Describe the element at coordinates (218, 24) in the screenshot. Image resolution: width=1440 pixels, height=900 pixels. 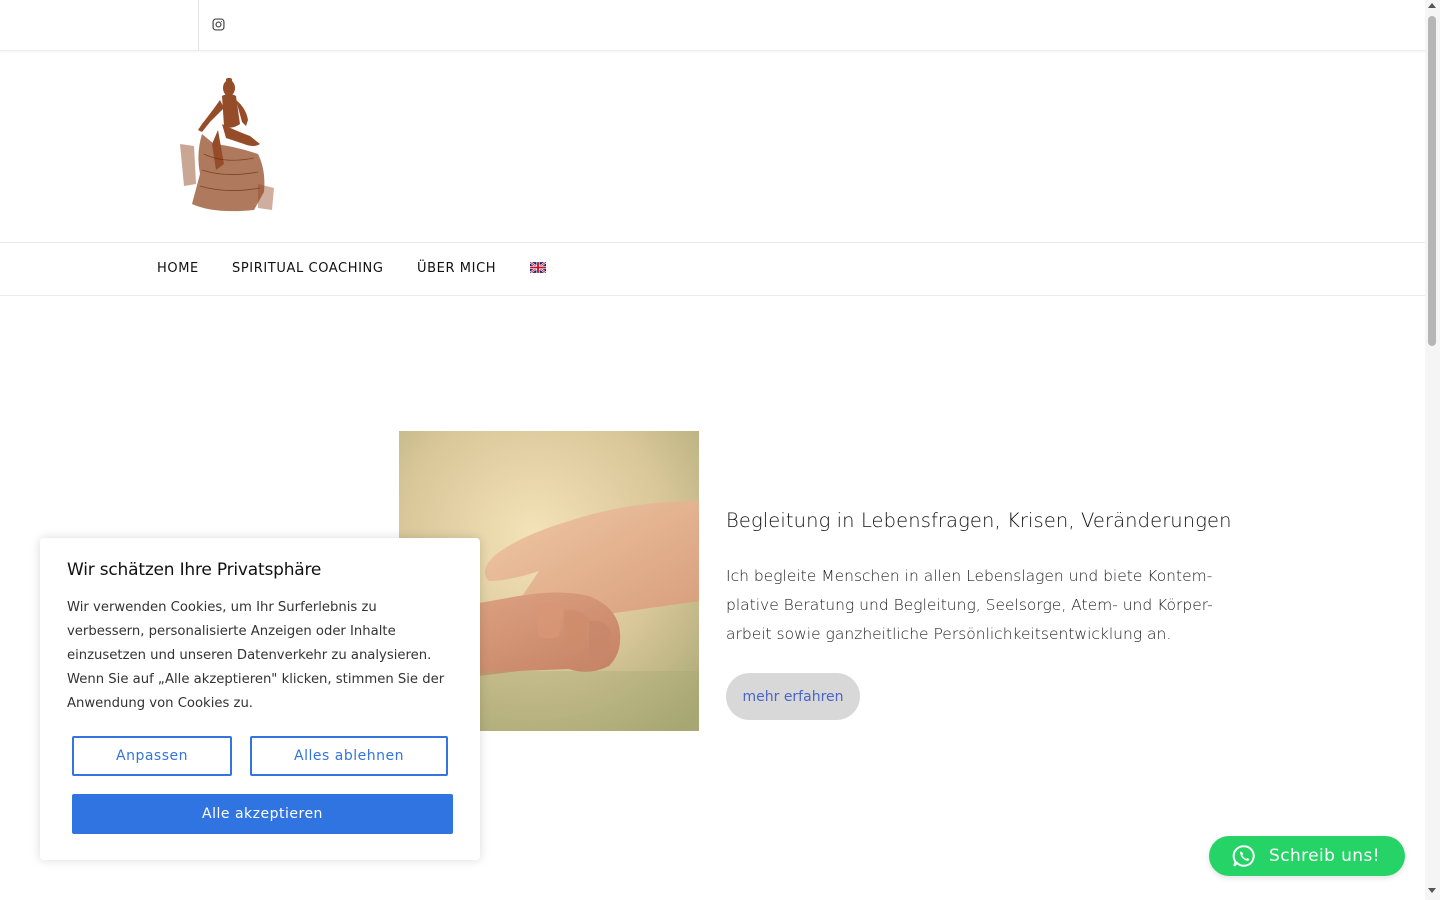
I see `instagram-icon` at that location.